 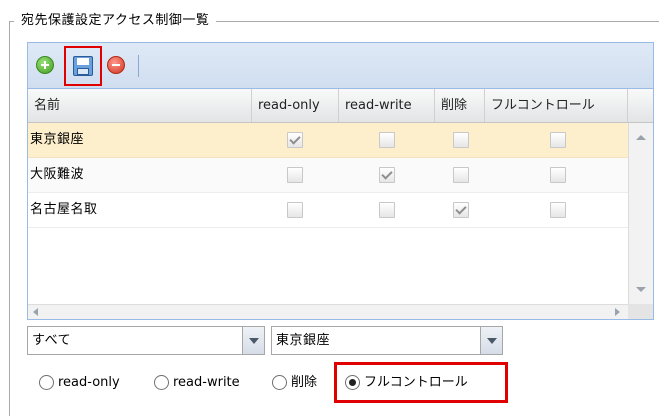 I want to click on scroll-right-arrow-icon, so click(x=617, y=312).